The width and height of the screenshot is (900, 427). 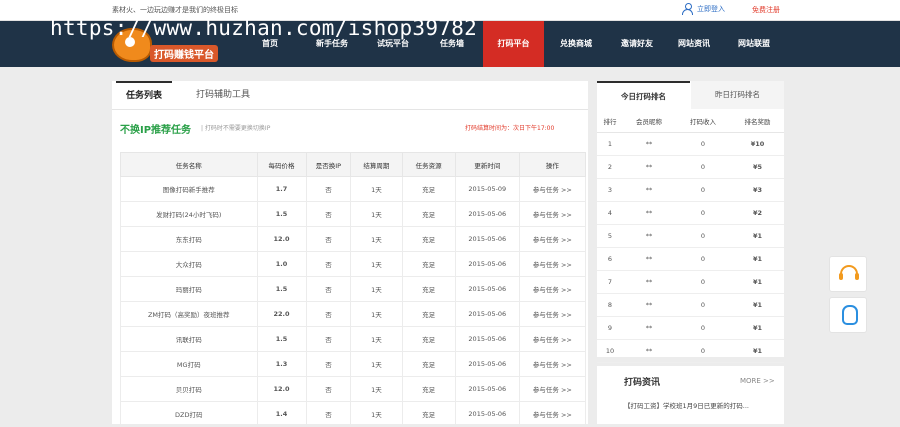 What do you see at coordinates (353, 289) in the screenshot?
I see `table-row: 玛丽打码 1.5 否 1天 充足 2015-05-06 参与任务 >>` at bounding box center [353, 289].